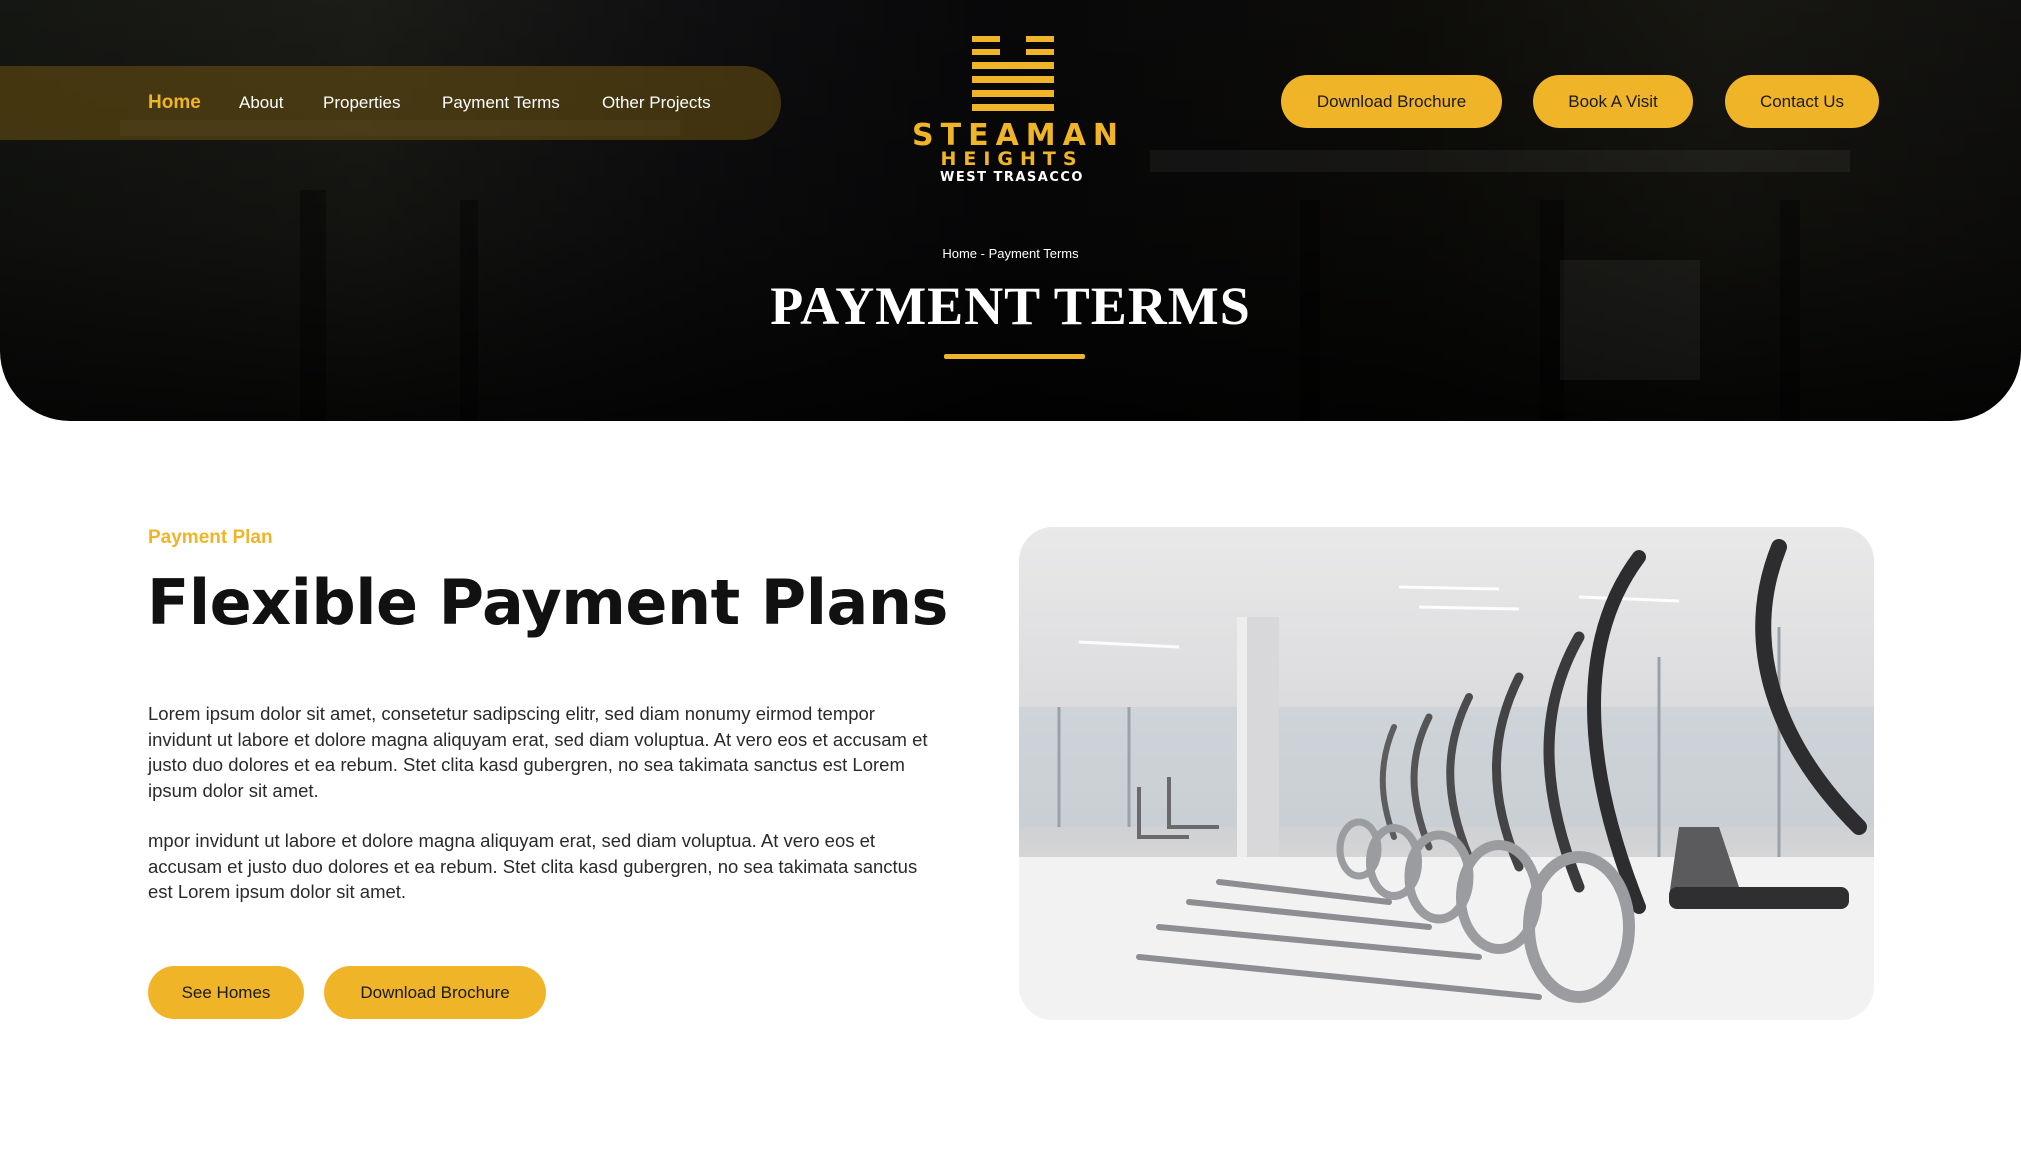 This screenshot has height=1153, width=2021. Describe the element at coordinates (210, 537) in the screenshot. I see `section-eyebrow: Payment Plan` at that location.